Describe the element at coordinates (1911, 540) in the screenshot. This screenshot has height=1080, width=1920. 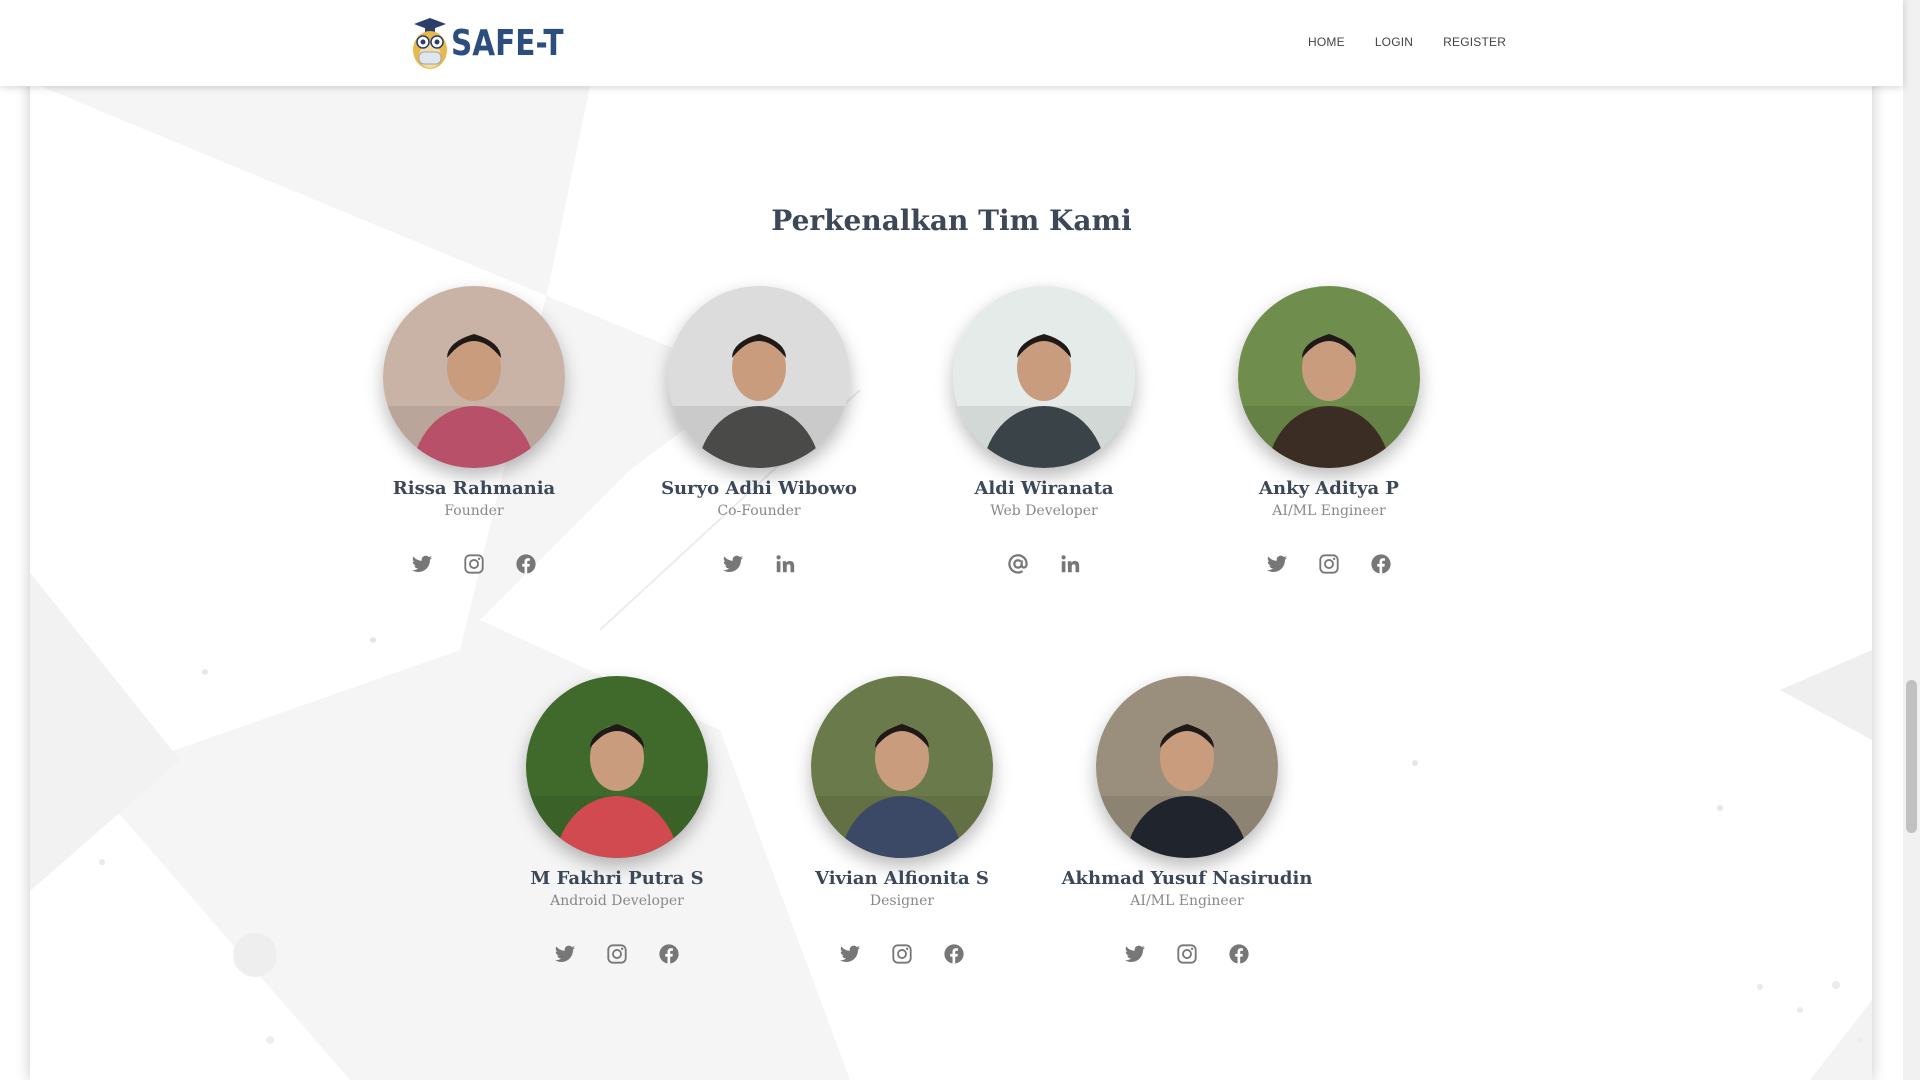
I see `scrollbar` at that location.